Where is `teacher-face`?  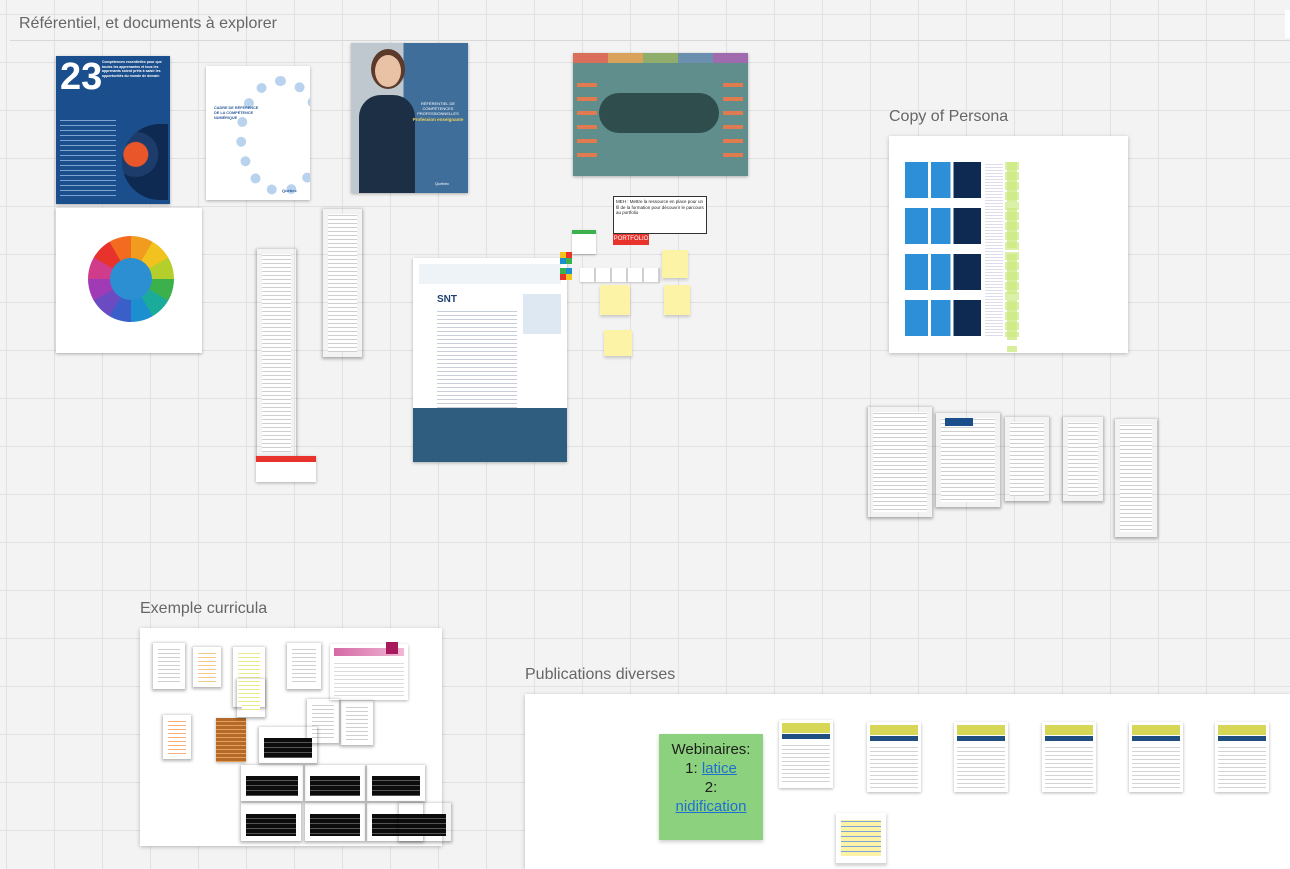 teacher-face is located at coordinates (388, 71).